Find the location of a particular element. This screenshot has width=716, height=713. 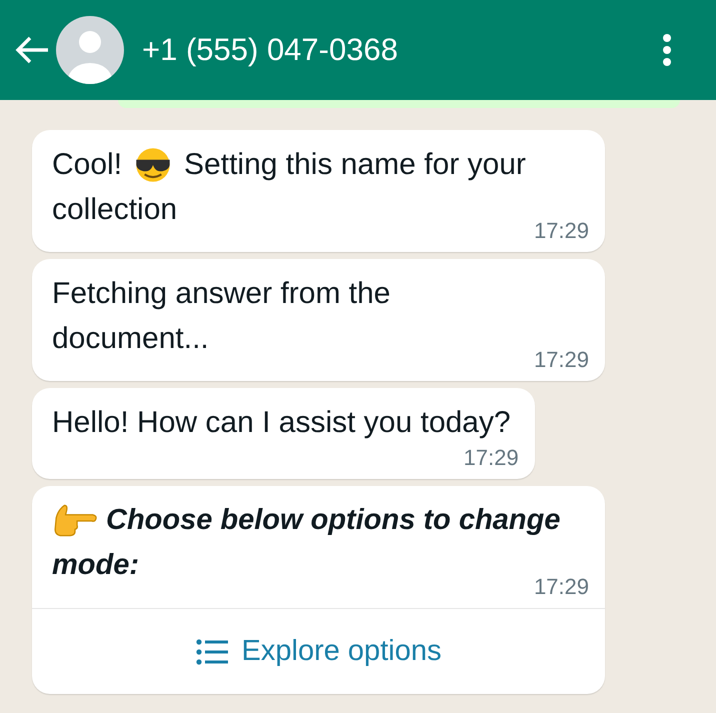

list-icon is located at coordinates (212, 651).